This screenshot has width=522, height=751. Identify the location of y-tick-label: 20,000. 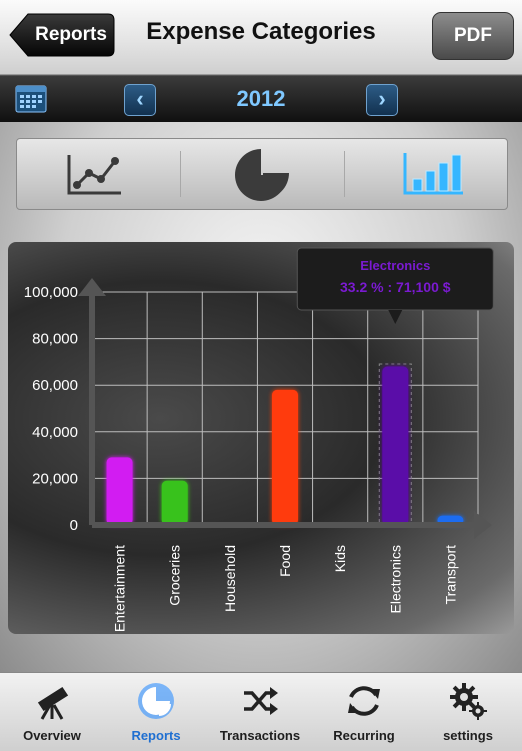
(55, 478).